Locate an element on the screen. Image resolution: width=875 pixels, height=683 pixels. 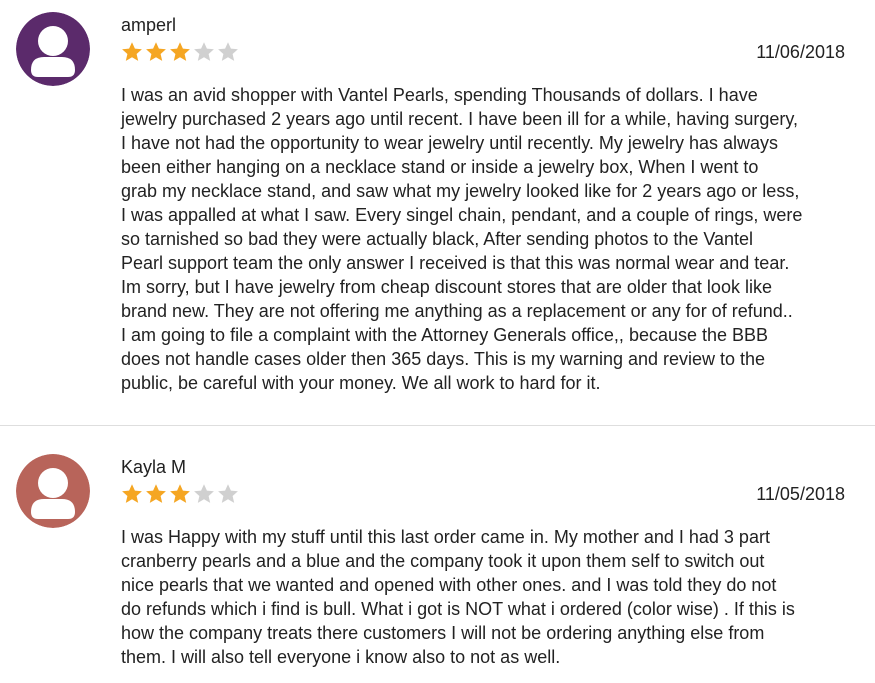
reviewer-name: amperl is located at coordinates (149, 25).